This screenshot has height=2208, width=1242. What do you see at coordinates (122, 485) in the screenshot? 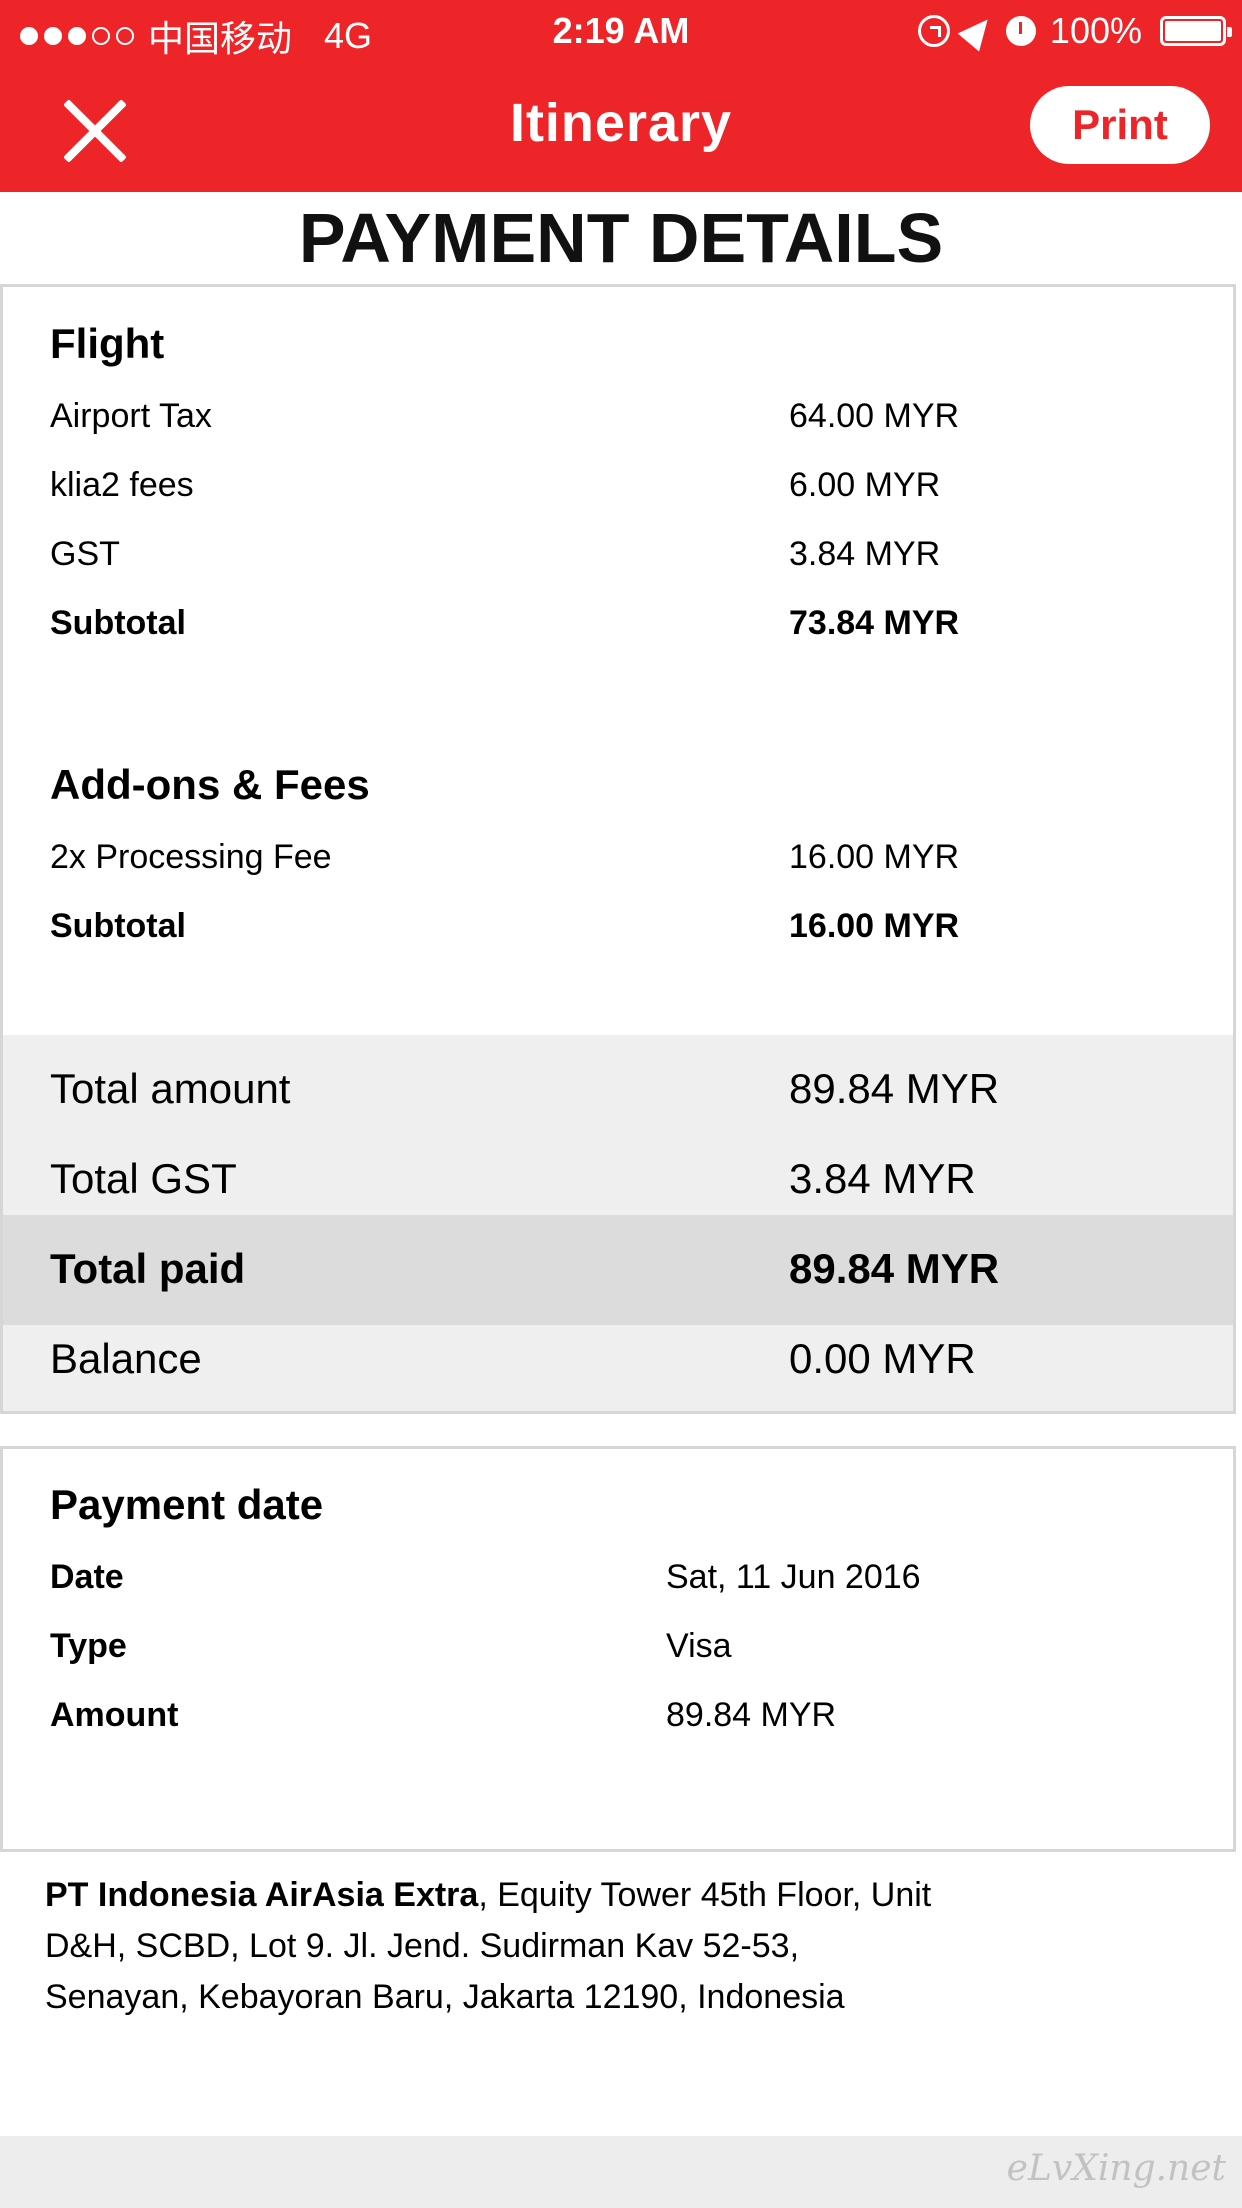
I see `row-label: klia2 fees` at bounding box center [122, 485].